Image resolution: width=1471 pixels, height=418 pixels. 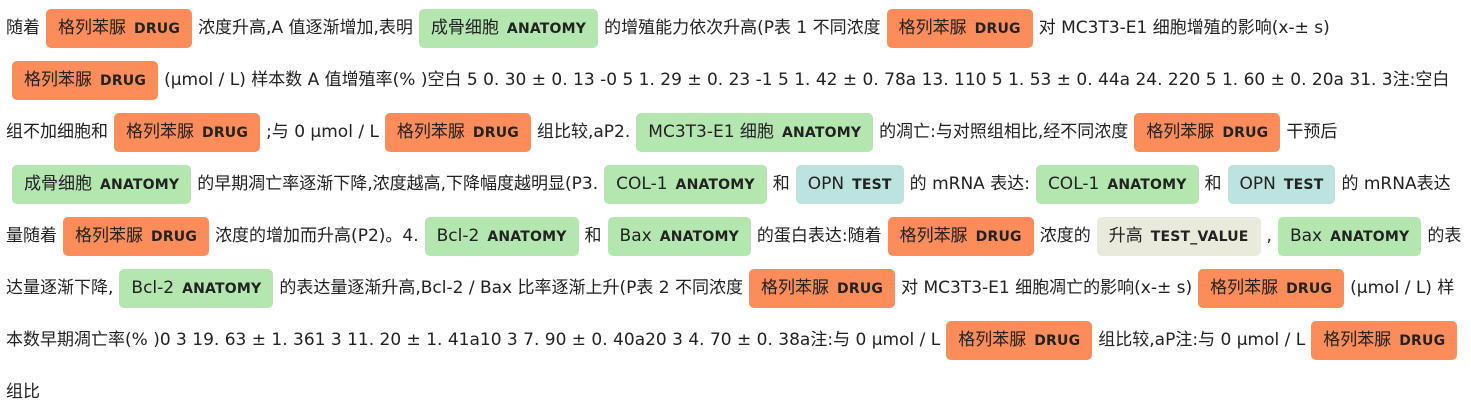 I want to click on text-segment: 浓度的增加而升高(P2)。4., so click(x=317, y=236).